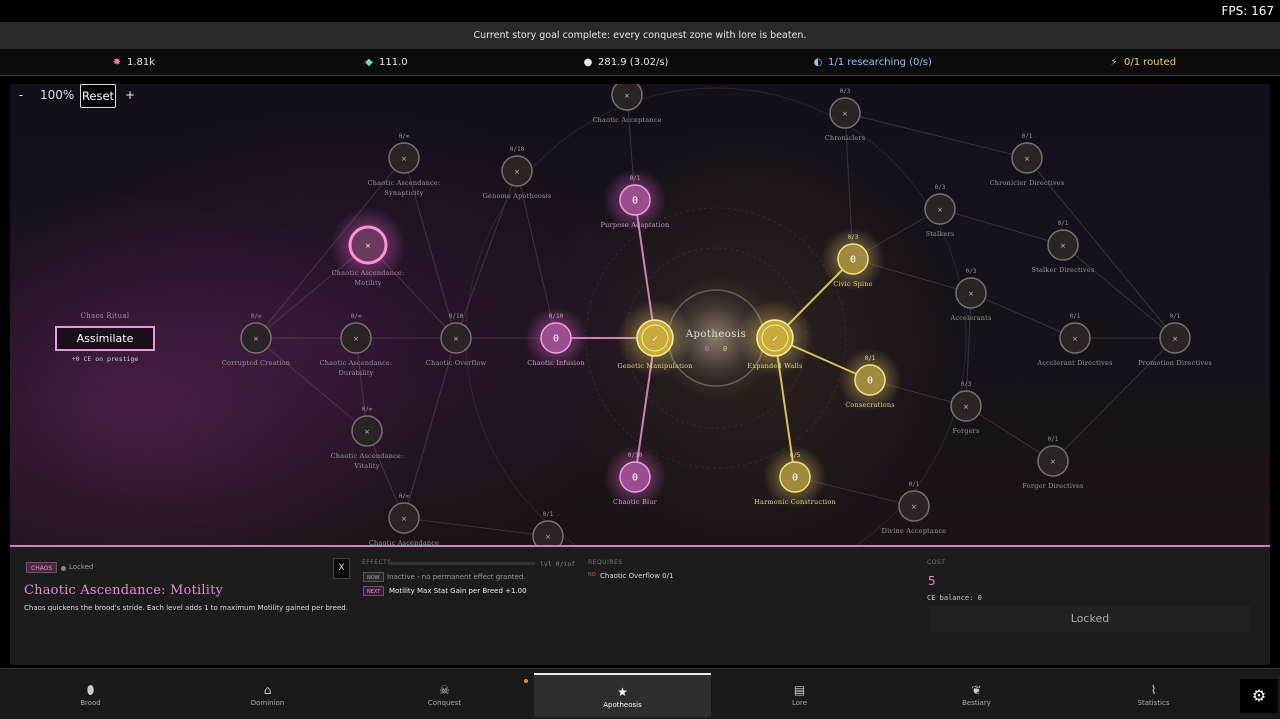 The height and width of the screenshot is (719, 1280). What do you see at coordinates (1175, 340) in the screenshot?
I see `tree-node: × 0/1 Promotion Directives` at bounding box center [1175, 340].